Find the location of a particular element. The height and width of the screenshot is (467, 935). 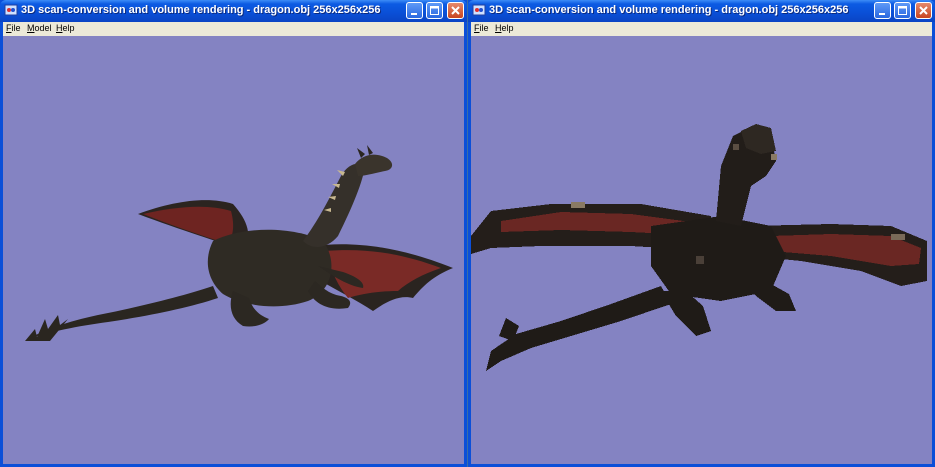

menu-model-accelerator: M is located at coordinates (31, 28).